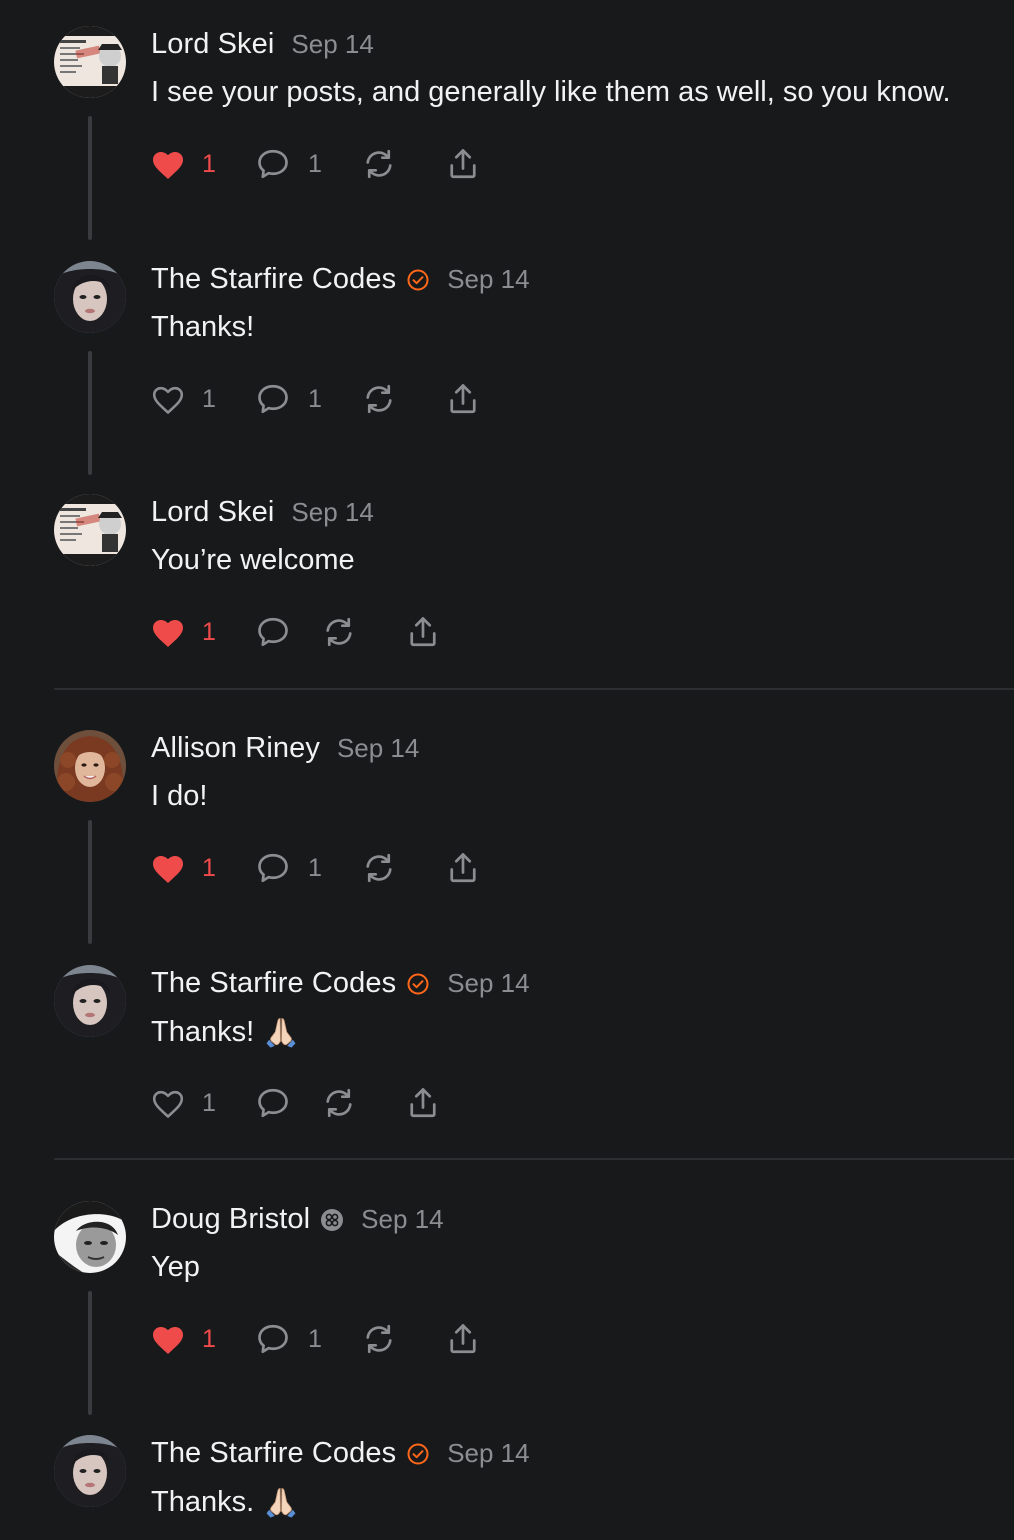  Describe the element at coordinates (253, 560) in the screenshot. I see `comment-text: You’re welcome` at that location.